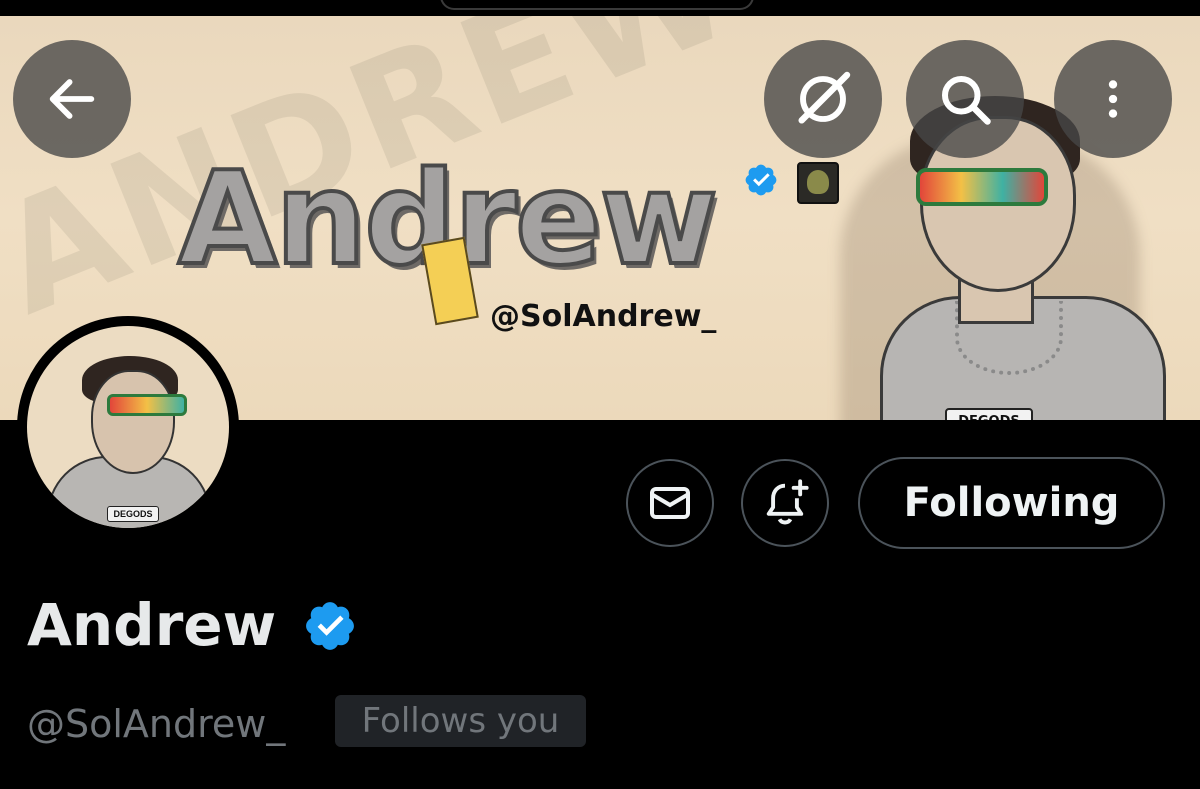  What do you see at coordinates (787, 502) in the screenshot?
I see `bell-plus-icon` at bounding box center [787, 502].